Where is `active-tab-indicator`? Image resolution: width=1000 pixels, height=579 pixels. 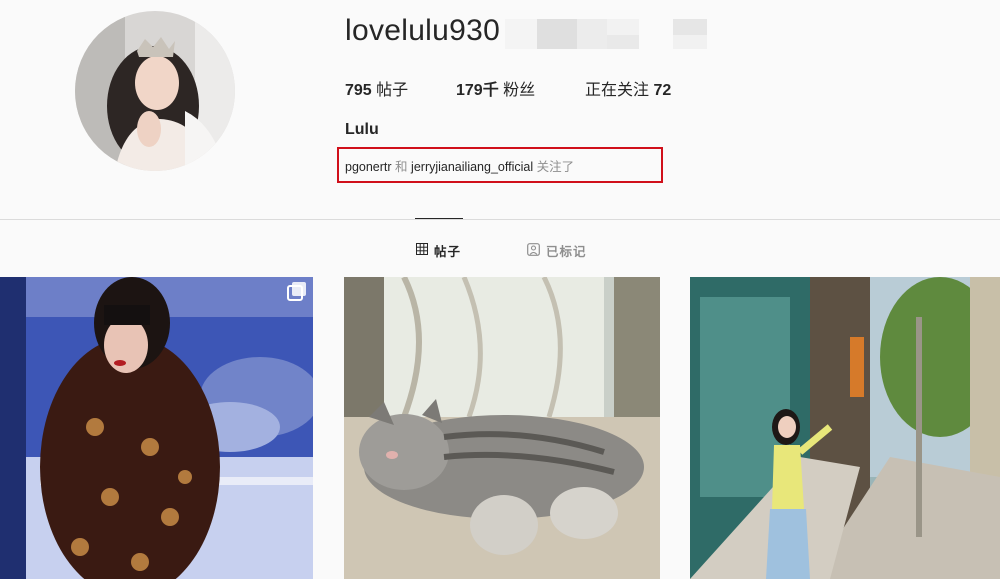
active-tab-indicator is located at coordinates (439, 218).